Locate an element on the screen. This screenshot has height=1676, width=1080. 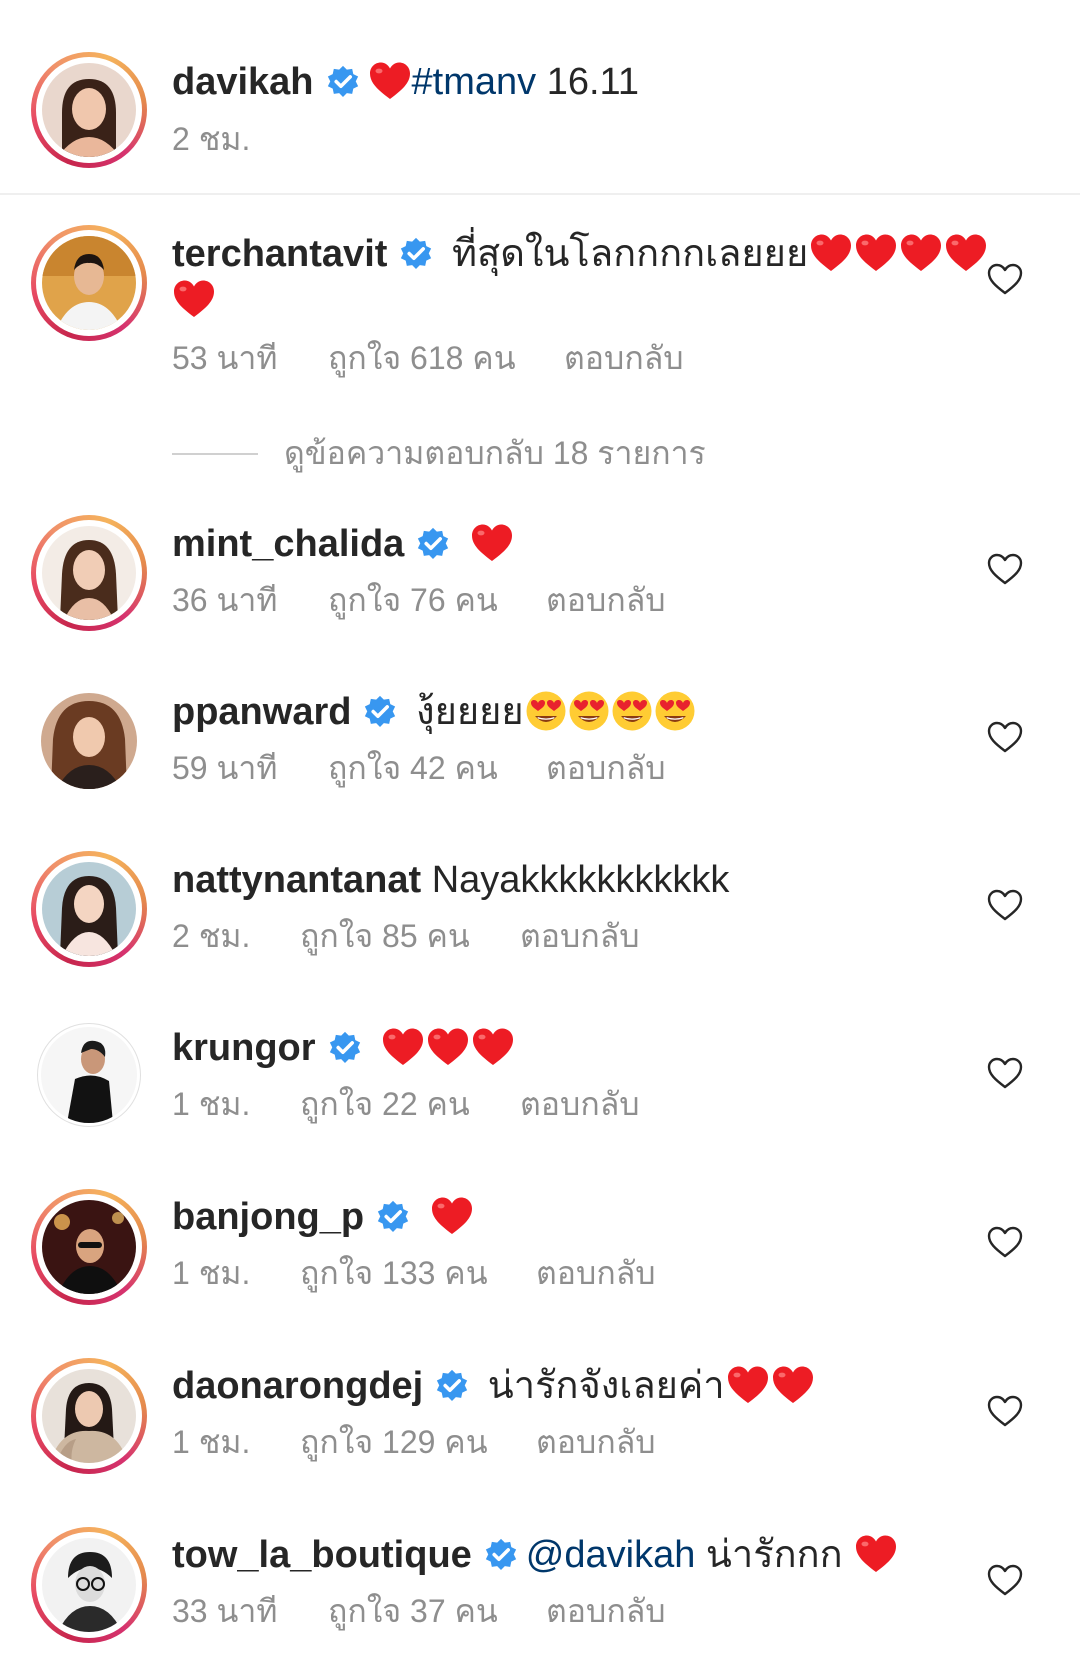
comment-likes: ถูกใจ 618 คน is located at coordinates (446, 358).